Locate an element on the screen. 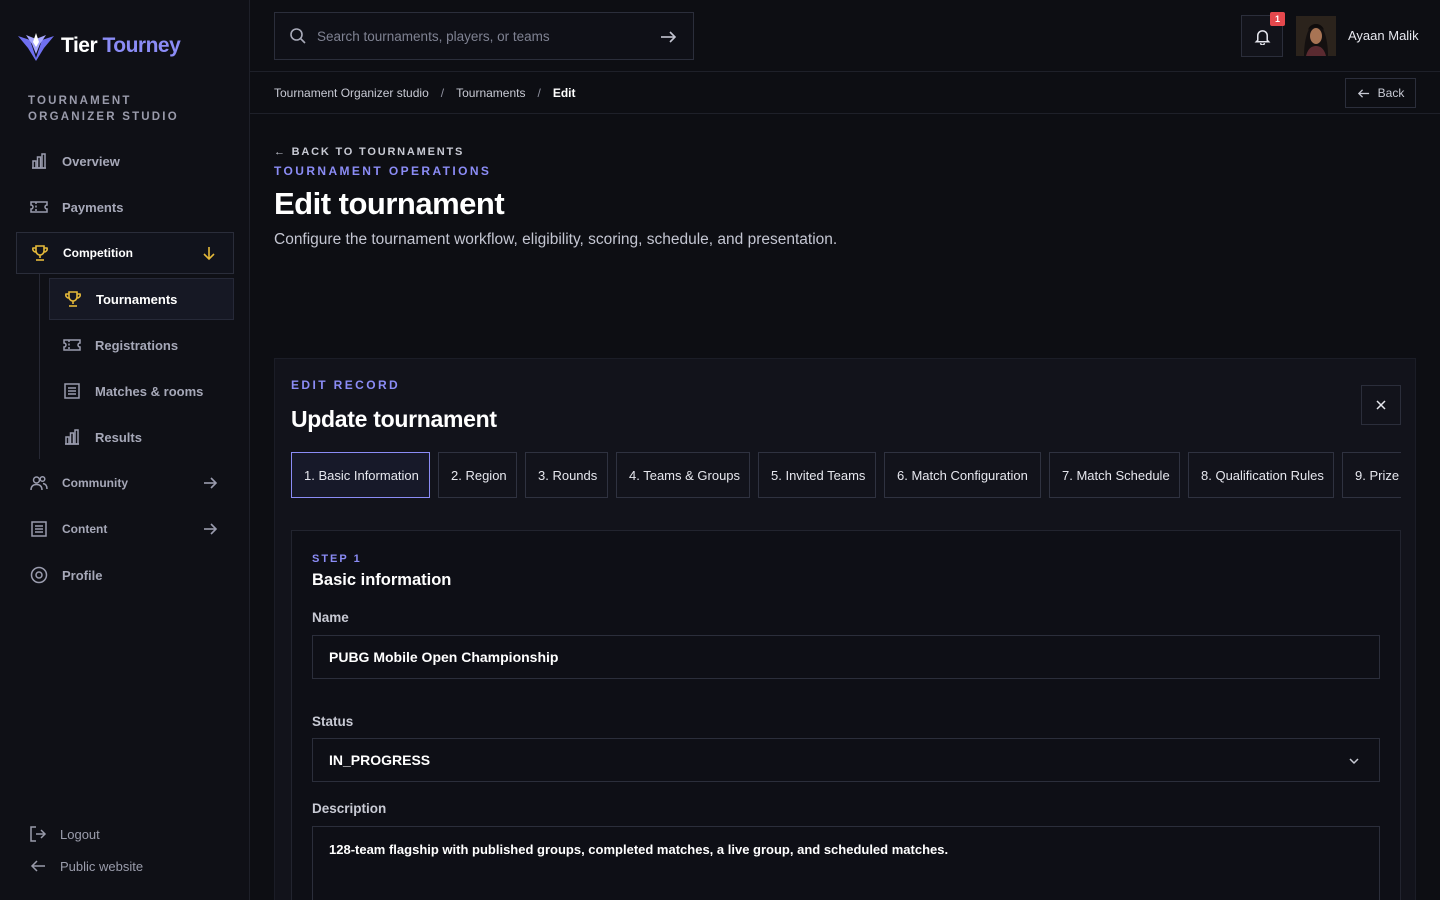  breadcrumb-item-tournaments: Tournaments is located at coordinates (490, 93).